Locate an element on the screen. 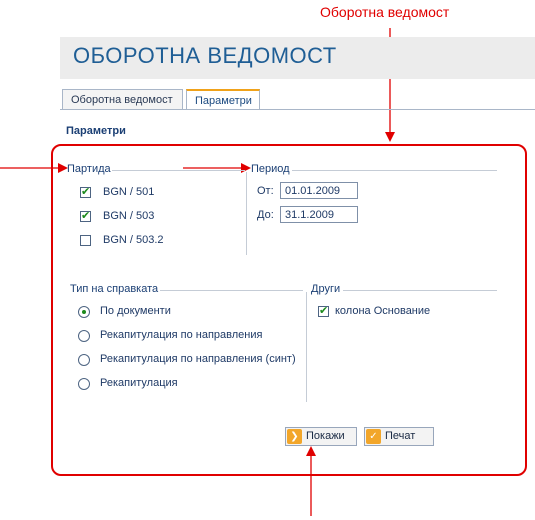 This screenshot has height=520, width=535. report-type-label-by-documents: По документи is located at coordinates (135, 311).